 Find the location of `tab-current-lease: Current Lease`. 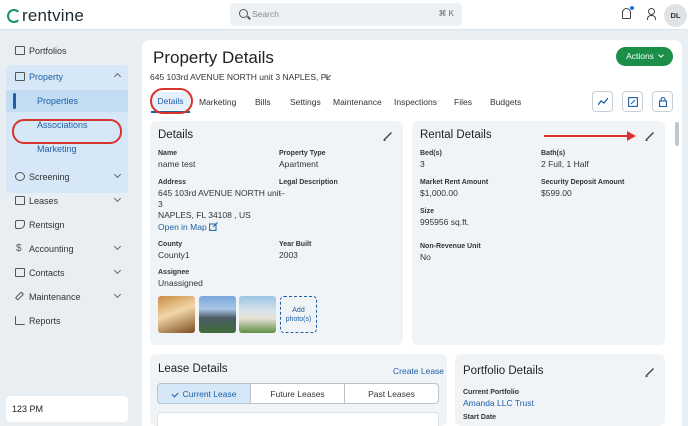

tab-current-lease: Current Lease is located at coordinates (204, 393).